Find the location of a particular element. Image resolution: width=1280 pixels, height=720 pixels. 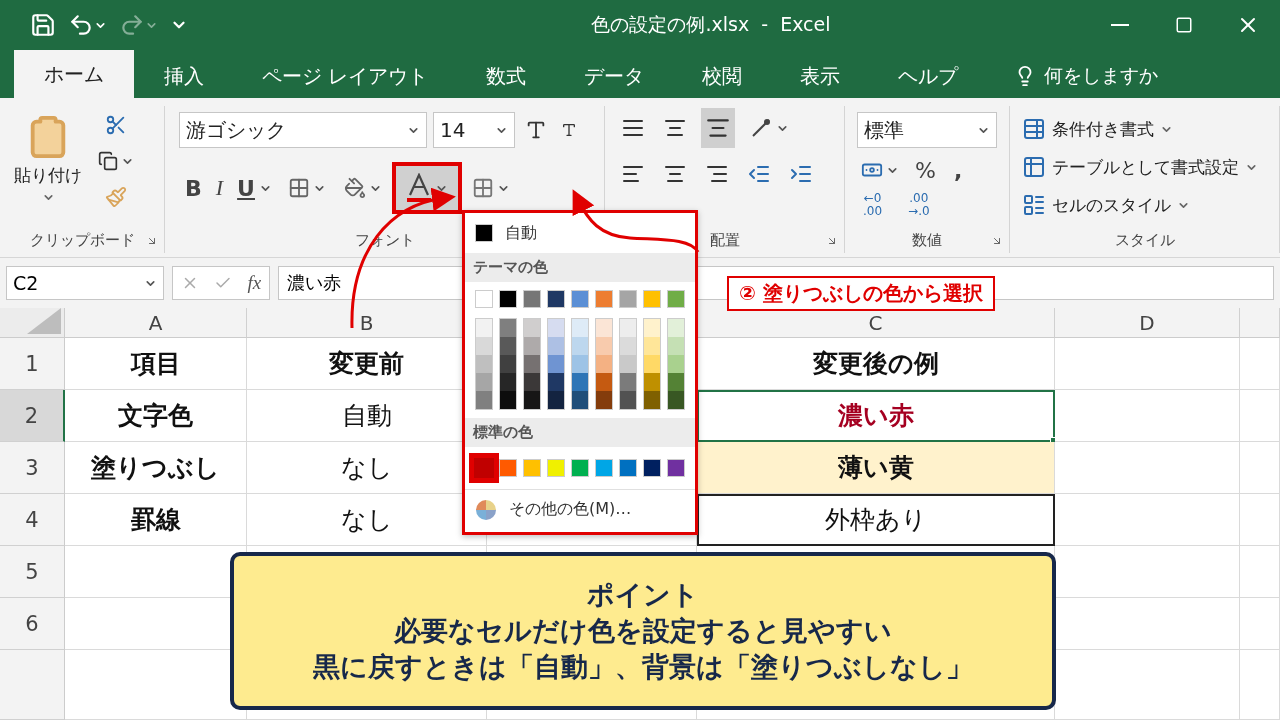

comma-button: , is located at coordinates (958, 170).